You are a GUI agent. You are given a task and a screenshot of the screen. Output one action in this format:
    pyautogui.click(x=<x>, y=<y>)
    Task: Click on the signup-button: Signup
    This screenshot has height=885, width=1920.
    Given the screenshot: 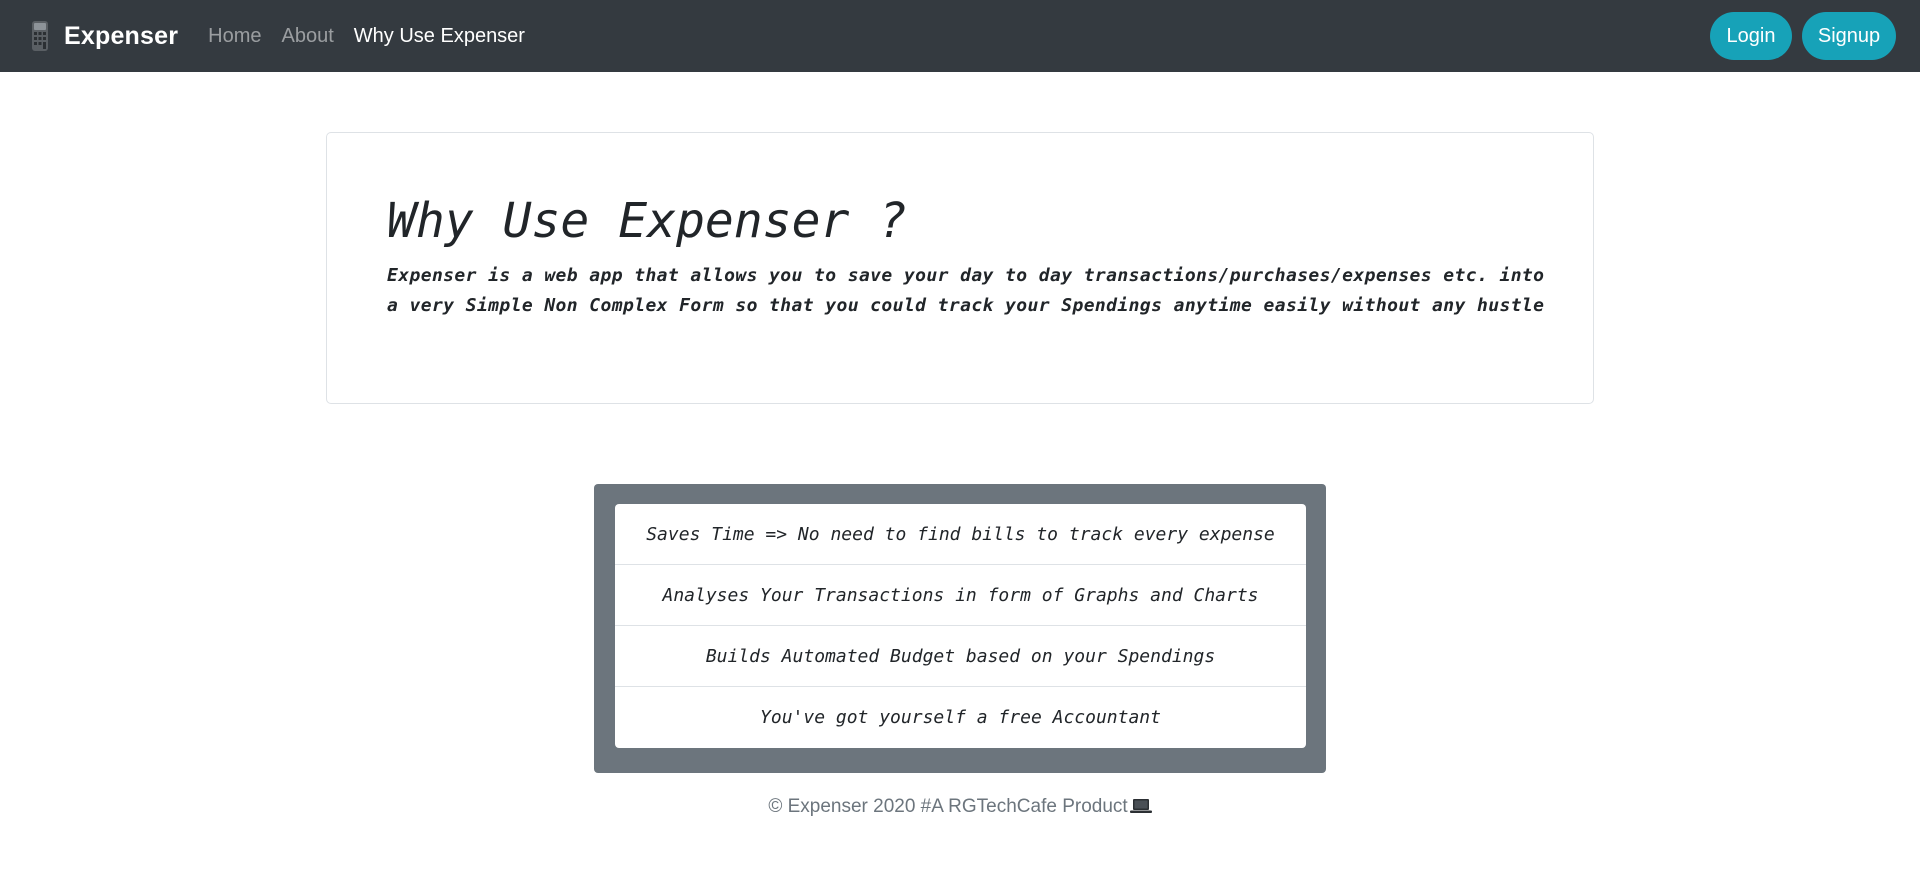 What is the action you would take?
    pyautogui.click(x=1849, y=36)
    